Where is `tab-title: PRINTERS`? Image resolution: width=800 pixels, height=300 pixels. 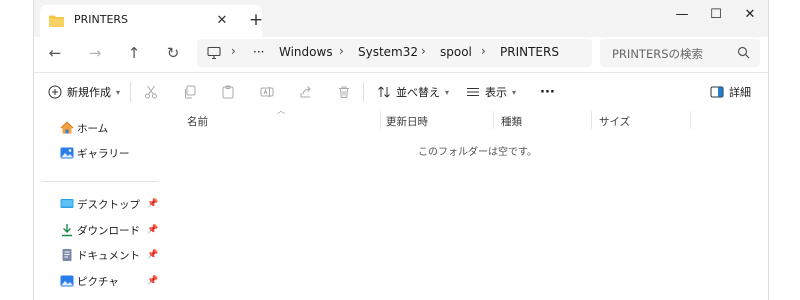 tab-title: PRINTERS is located at coordinates (101, 19).